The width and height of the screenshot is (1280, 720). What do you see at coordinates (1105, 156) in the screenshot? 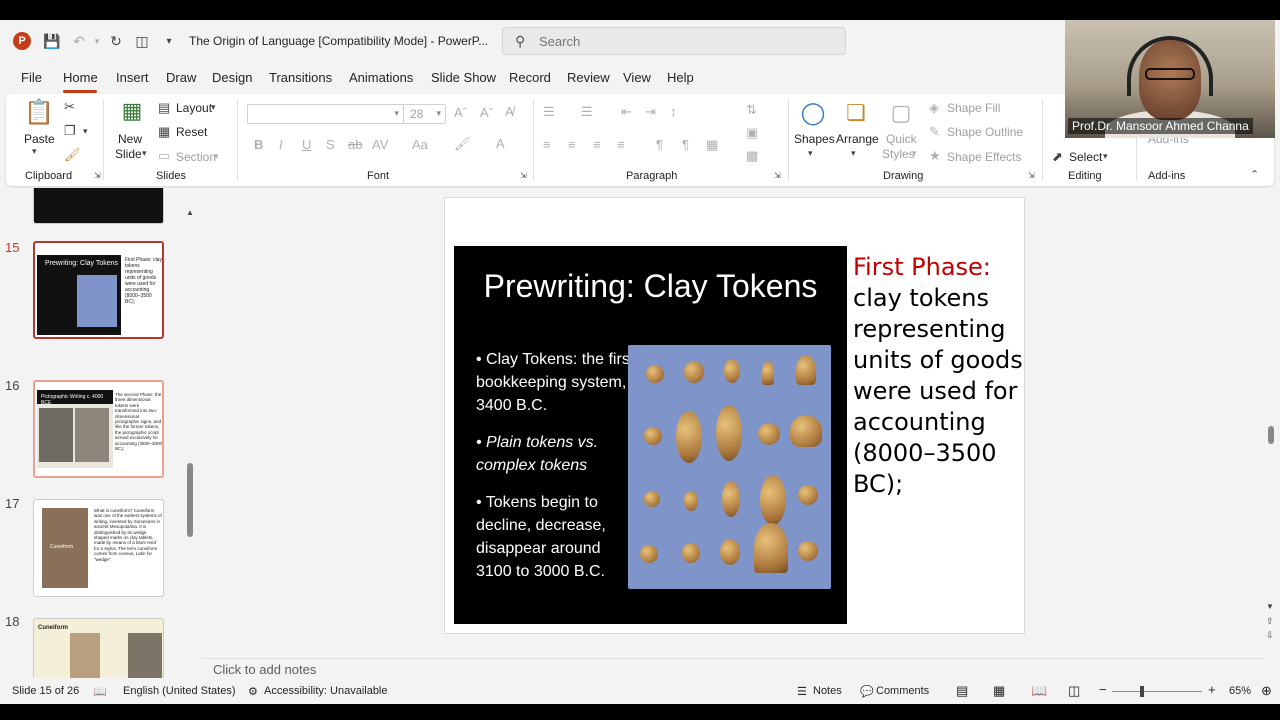
I see `select-dropdown-icon: ▾` at bounding box center [1105, 156].